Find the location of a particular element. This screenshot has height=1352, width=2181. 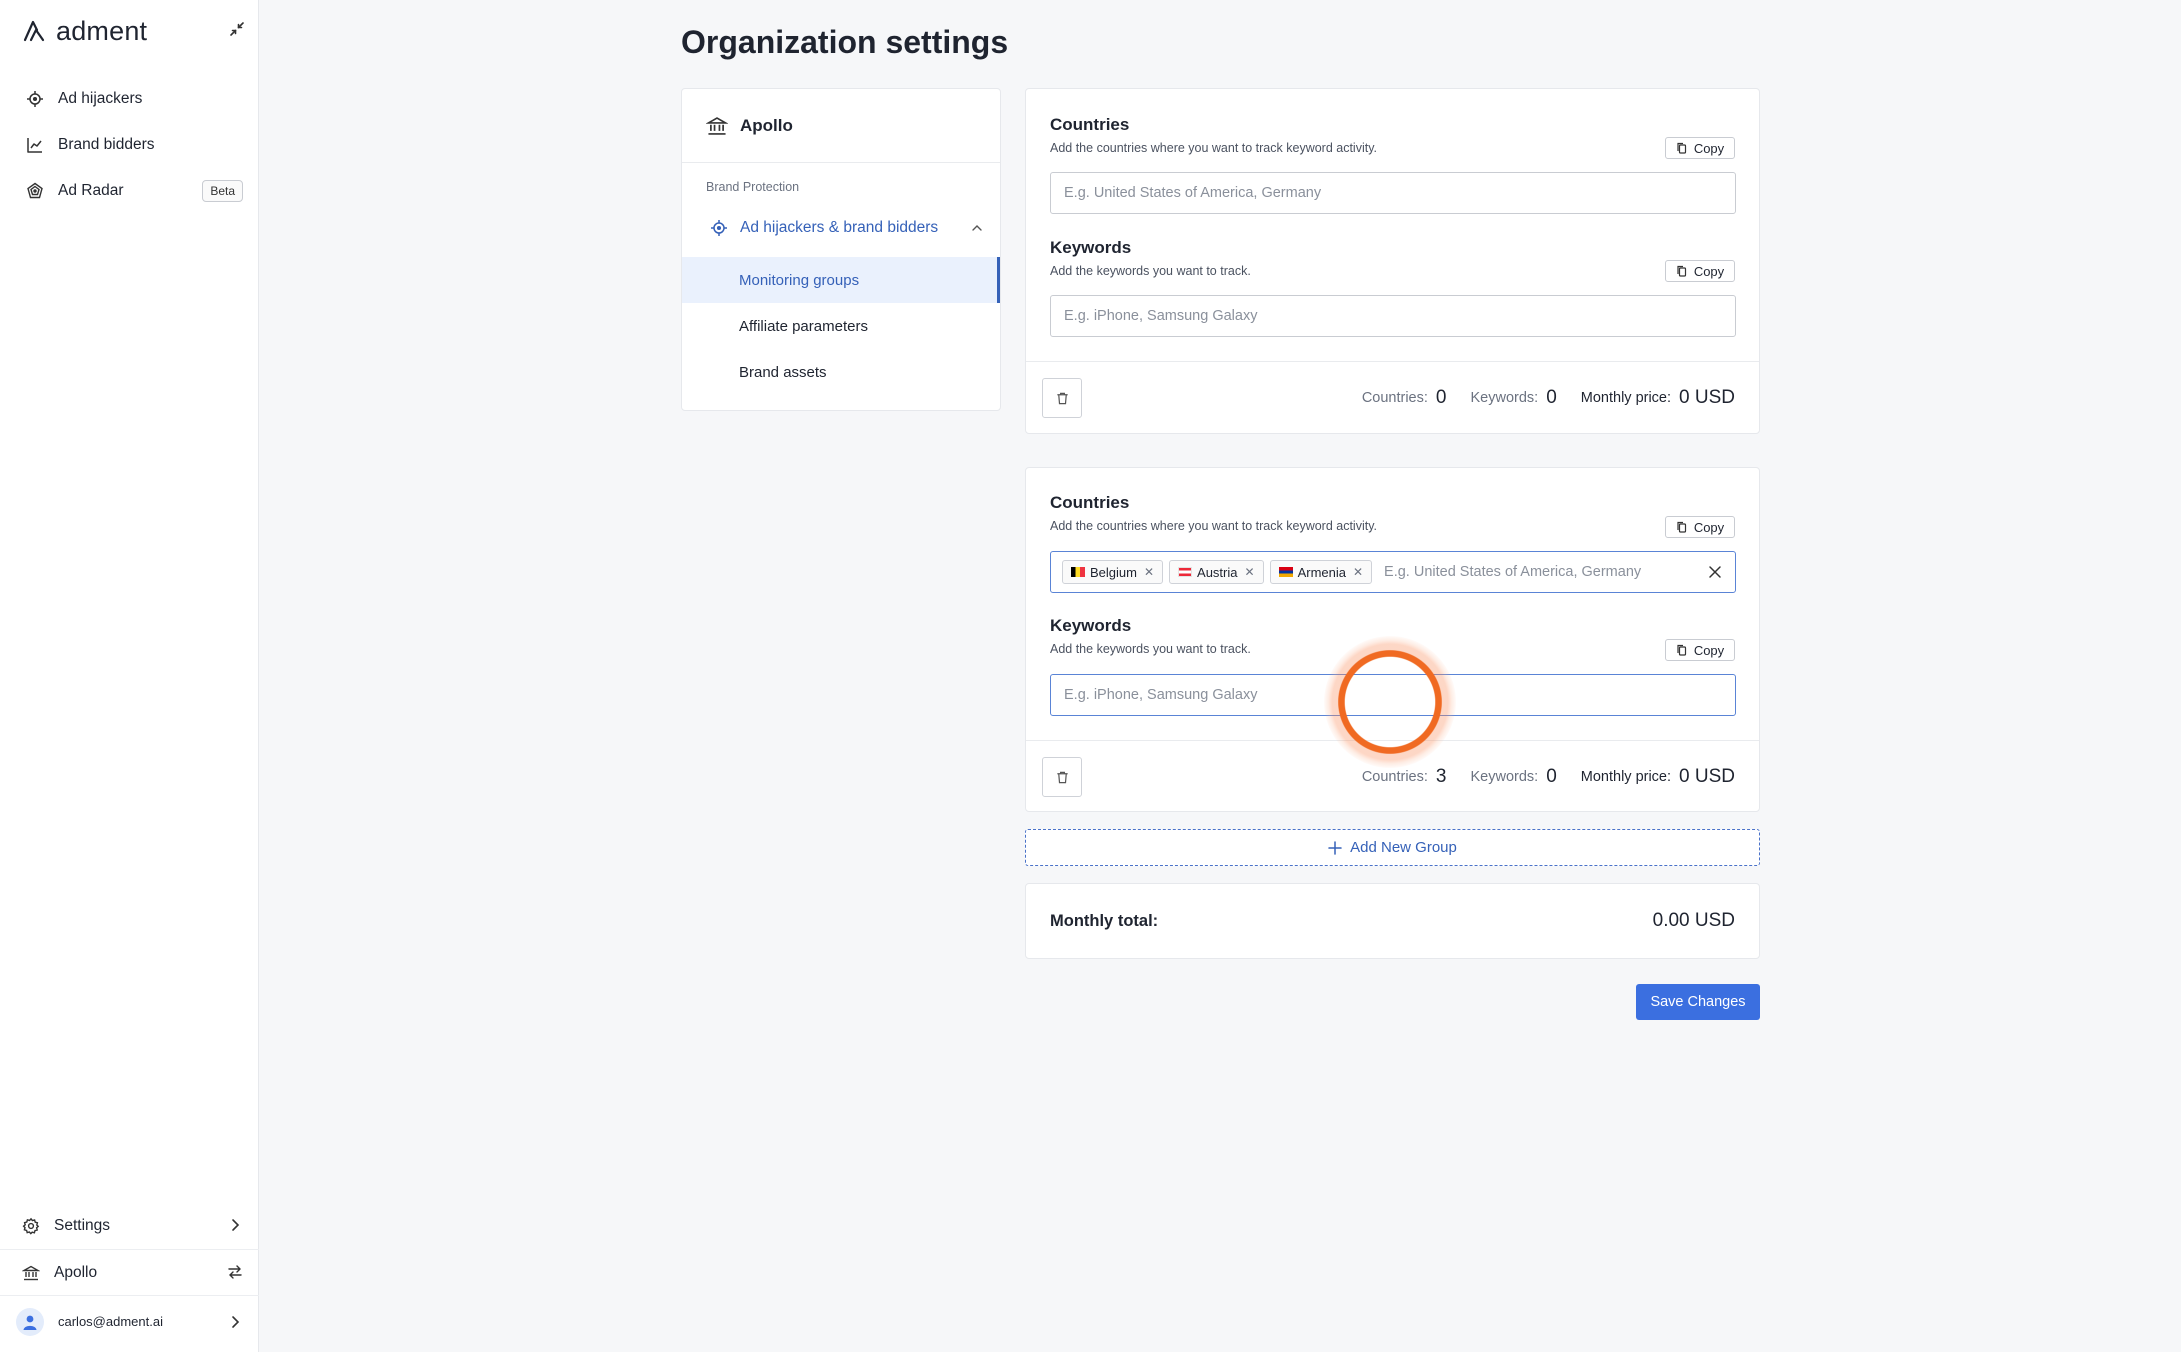

clear-countries-button is located at coordinates (1715, 572).